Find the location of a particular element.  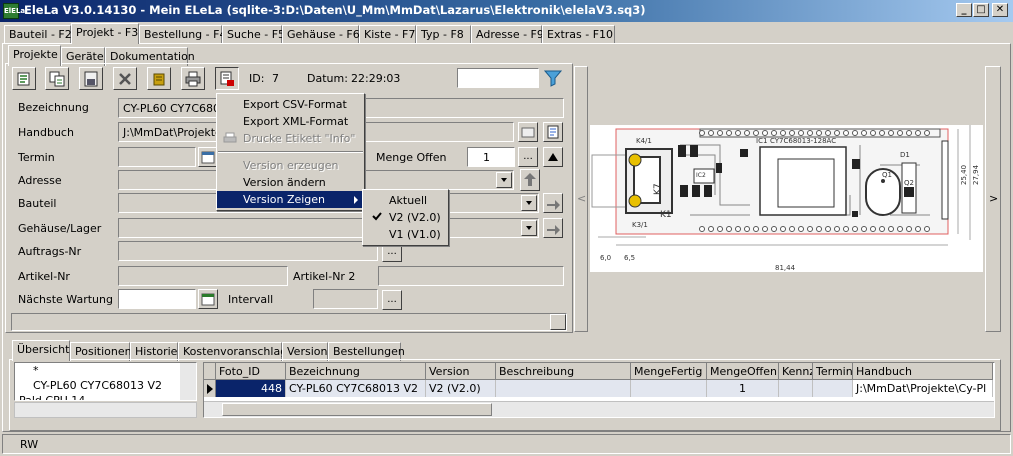

grid-col-header: Beschreibung is located at coordinates (563, 371).